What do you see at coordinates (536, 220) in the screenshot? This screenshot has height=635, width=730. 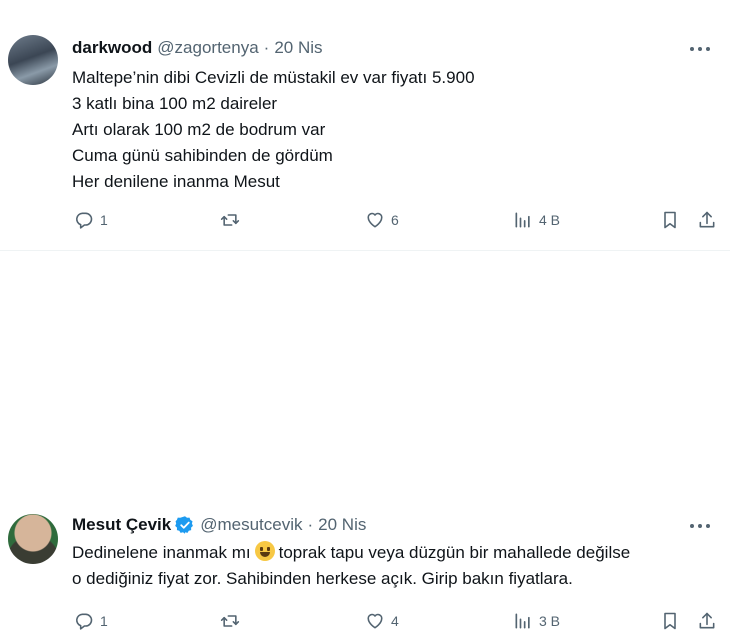 I see `views-button: 4 B` at bounding box center [536, 220].